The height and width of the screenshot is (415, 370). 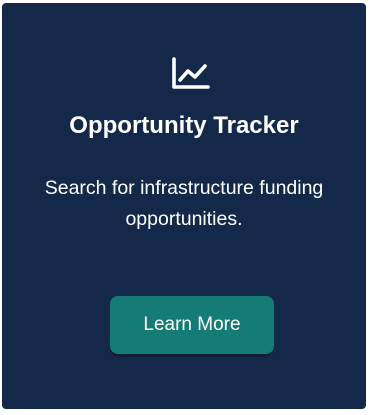 I want to click on line-chart-icon, so click(x=191, y=73).